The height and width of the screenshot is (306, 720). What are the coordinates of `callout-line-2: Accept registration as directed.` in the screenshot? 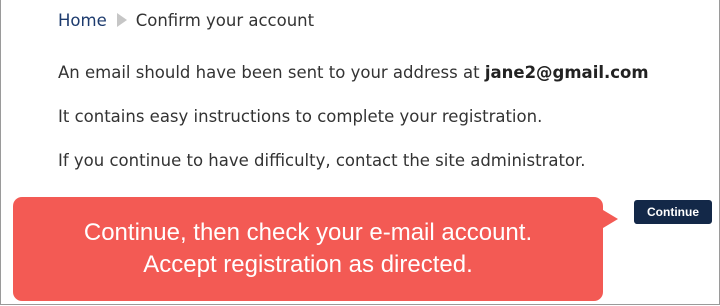 It's located at (308, 264).